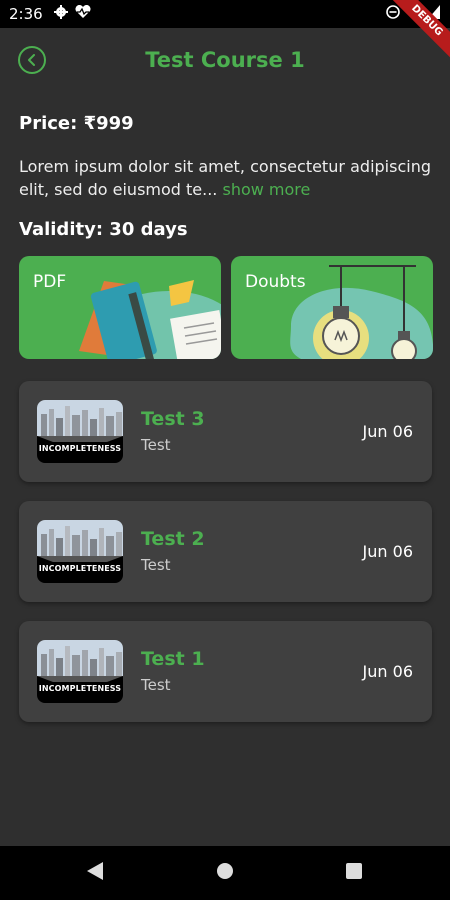 This screenshot has height=900, width=450. What do you see at coordinates (393, 14) in the screenshot?
I see `do-not-disturb-icon` at bounding box center [393, 14].